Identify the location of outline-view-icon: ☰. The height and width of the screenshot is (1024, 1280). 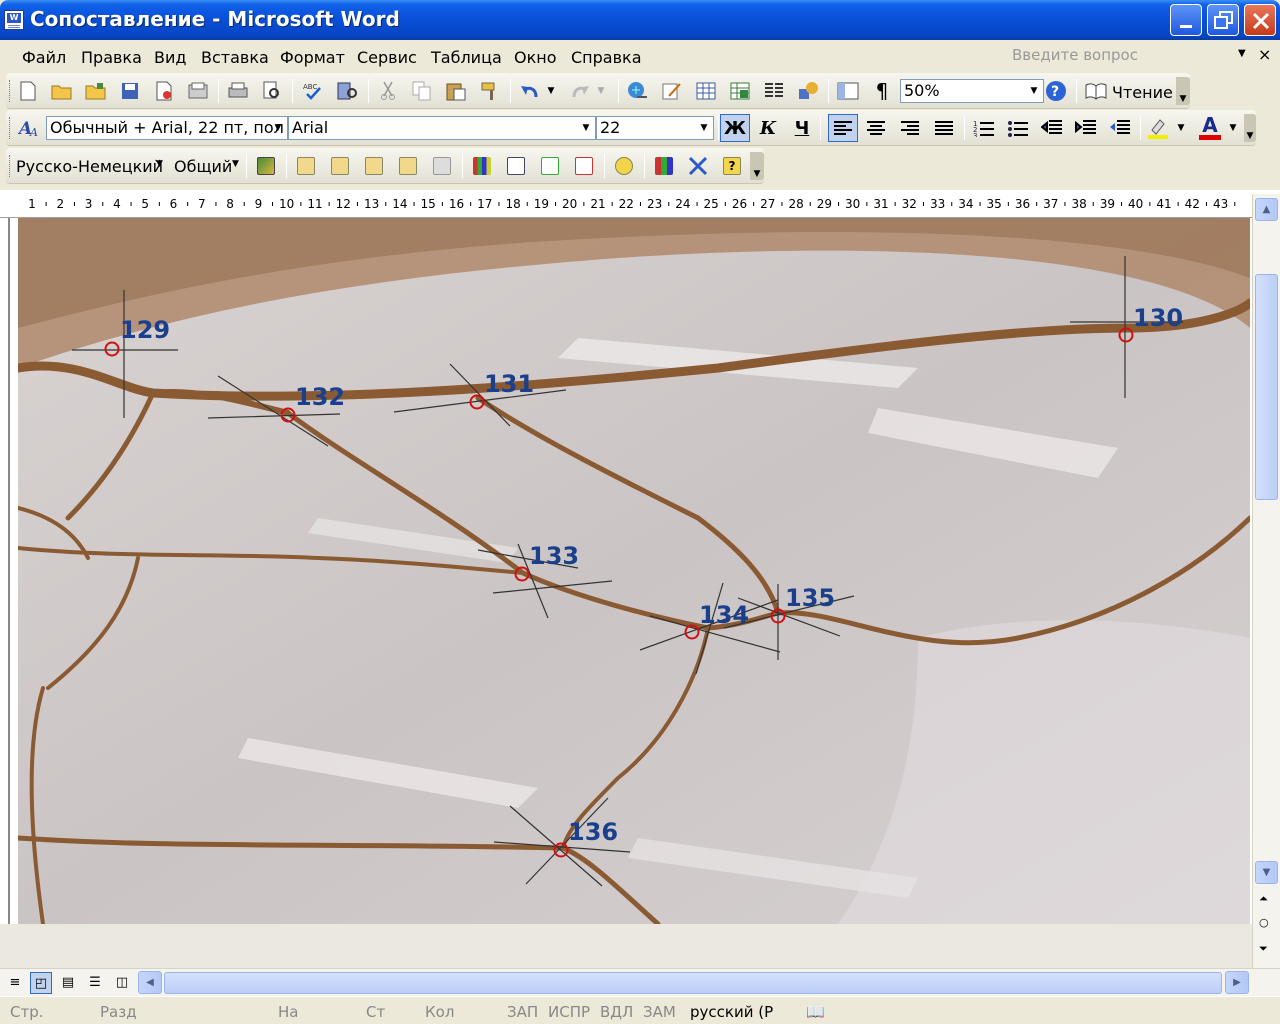
(95, 983).